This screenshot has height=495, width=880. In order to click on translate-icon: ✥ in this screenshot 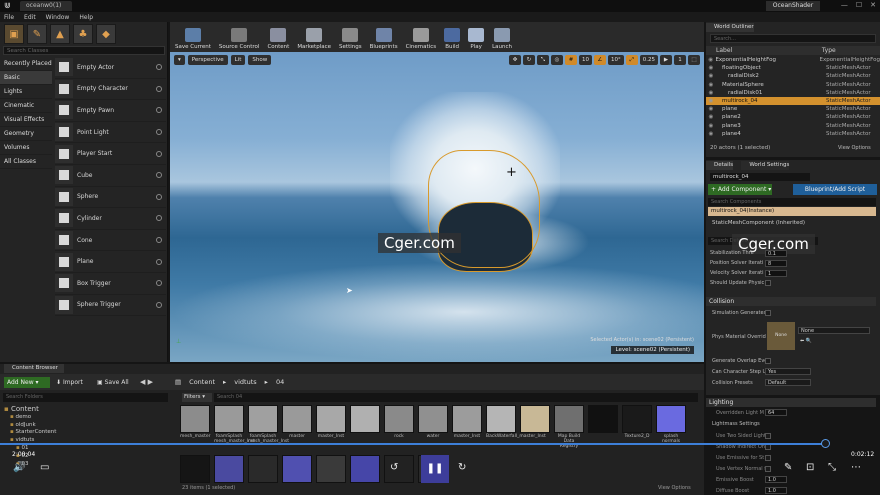, I will do `click(515, 60)`.